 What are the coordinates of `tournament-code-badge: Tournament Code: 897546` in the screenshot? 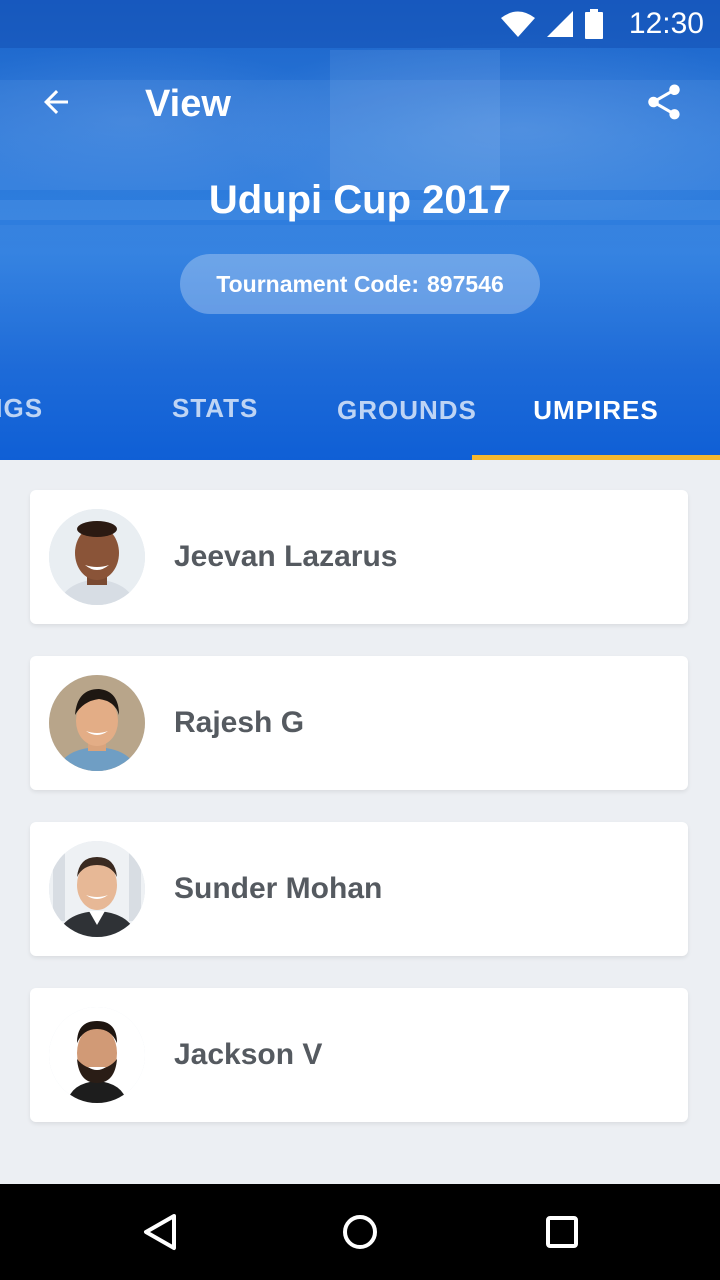 It's located at (360, 284).